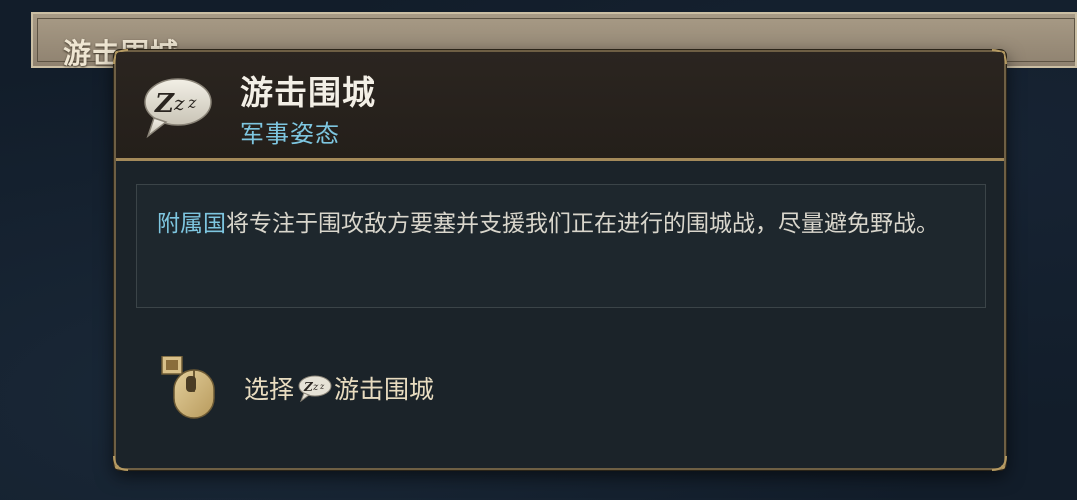 Image resolution: width=1077 pixels, height=500 pixels. I want to click on select-action-label: 选择 Z z z 游击围城, so click(339, 388).